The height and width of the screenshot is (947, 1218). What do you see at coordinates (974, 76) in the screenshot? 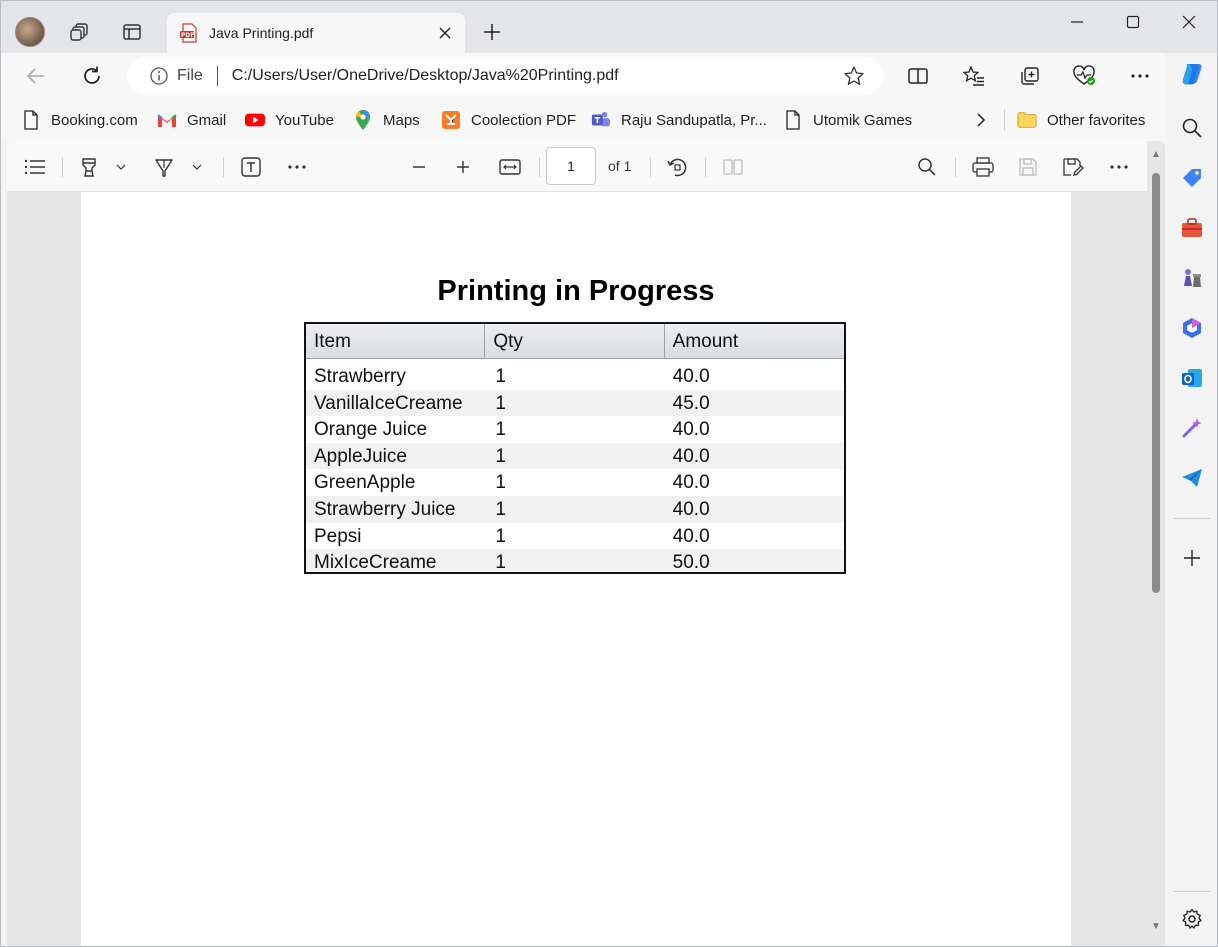
I see `favorites-list-icon` at bounding box center [974, 76].